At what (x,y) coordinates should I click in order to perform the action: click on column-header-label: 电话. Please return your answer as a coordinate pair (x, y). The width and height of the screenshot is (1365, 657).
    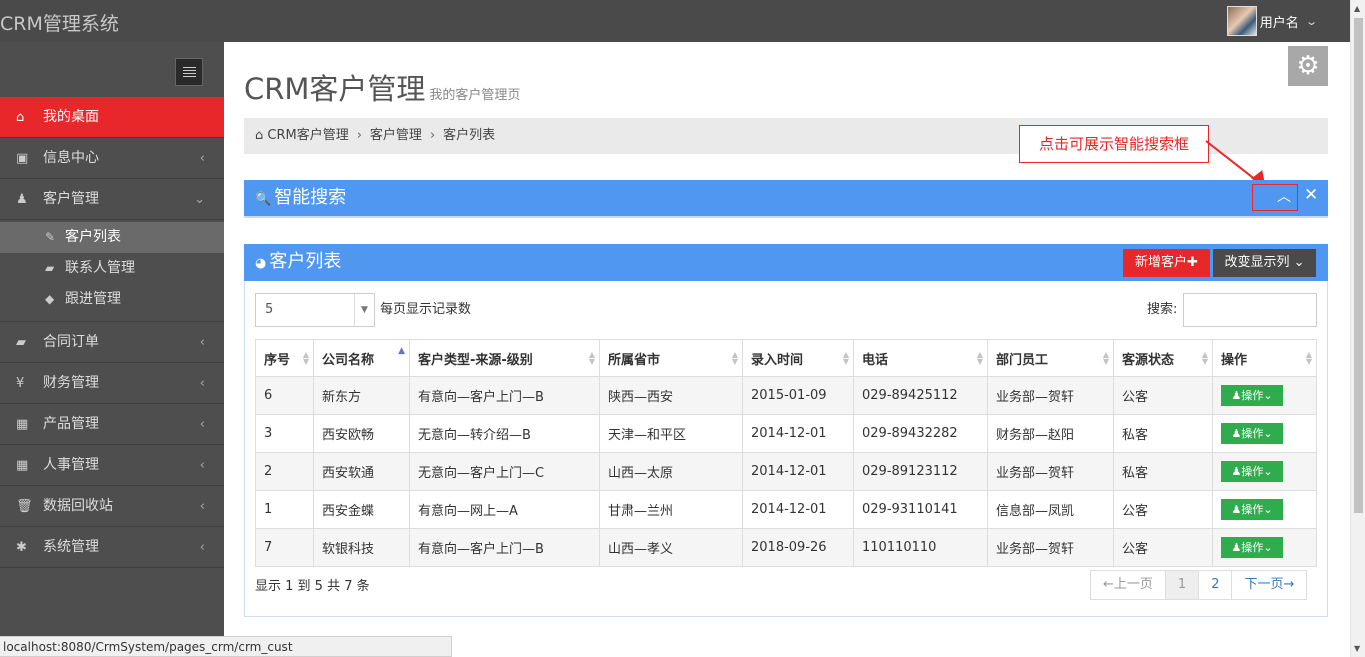
    Looking at the image, I should click on (875, 360).